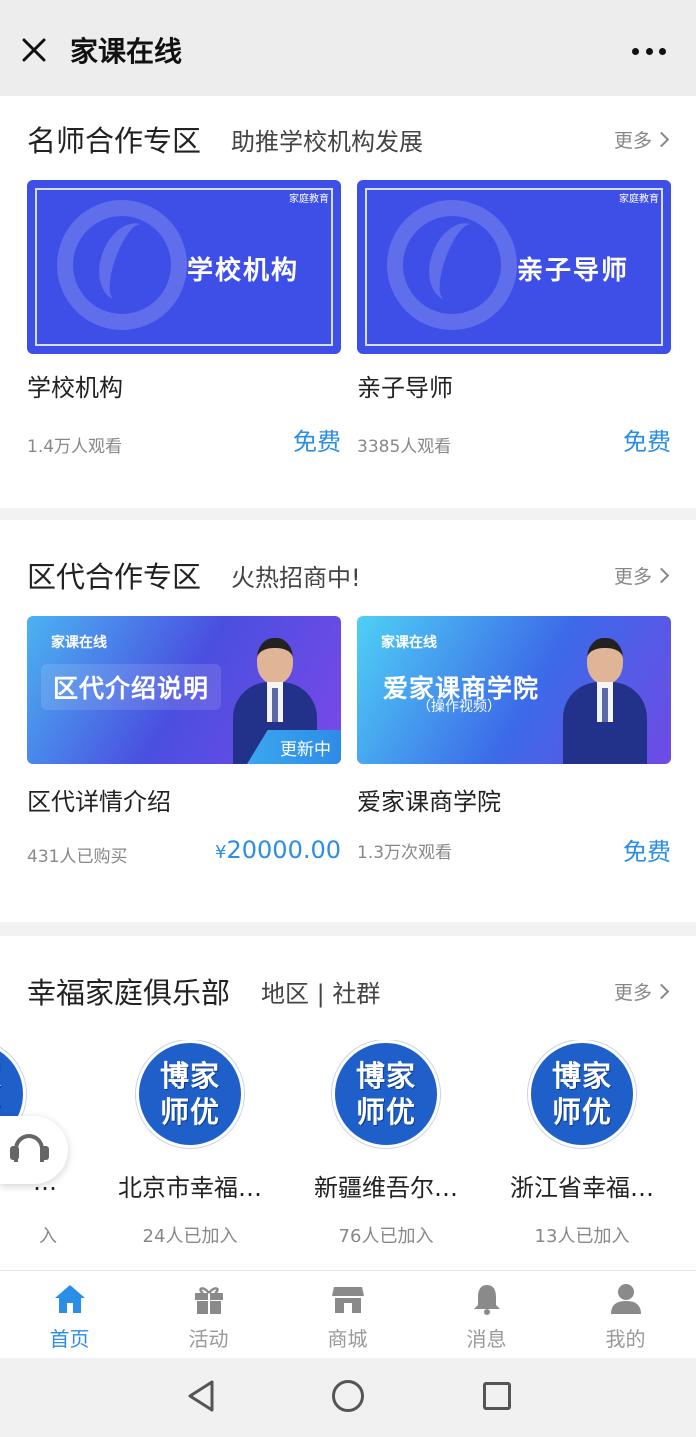 The image size is (696, 1437). I want to click on course-title: 亲子导师, so click(405, 388).